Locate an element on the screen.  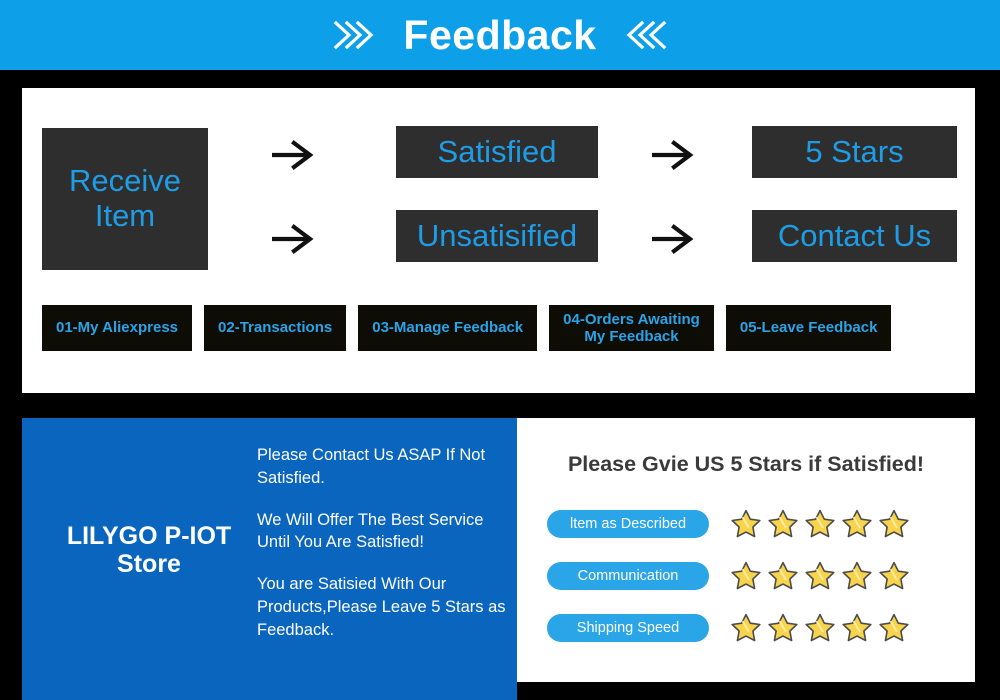
rating-label-communication: Communication is located at coordinates (628, 575).